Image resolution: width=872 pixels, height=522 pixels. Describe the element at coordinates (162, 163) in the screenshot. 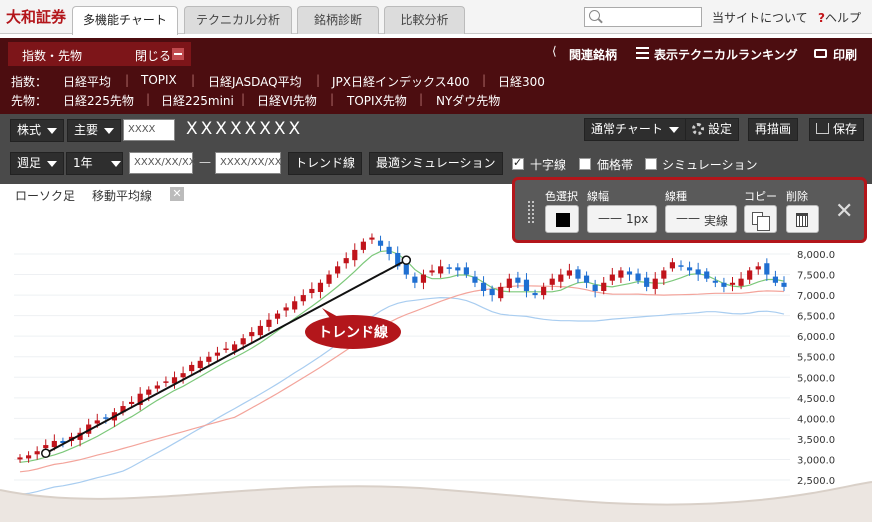

I see `date-from-input: XXXX/XX/XX` at that location.